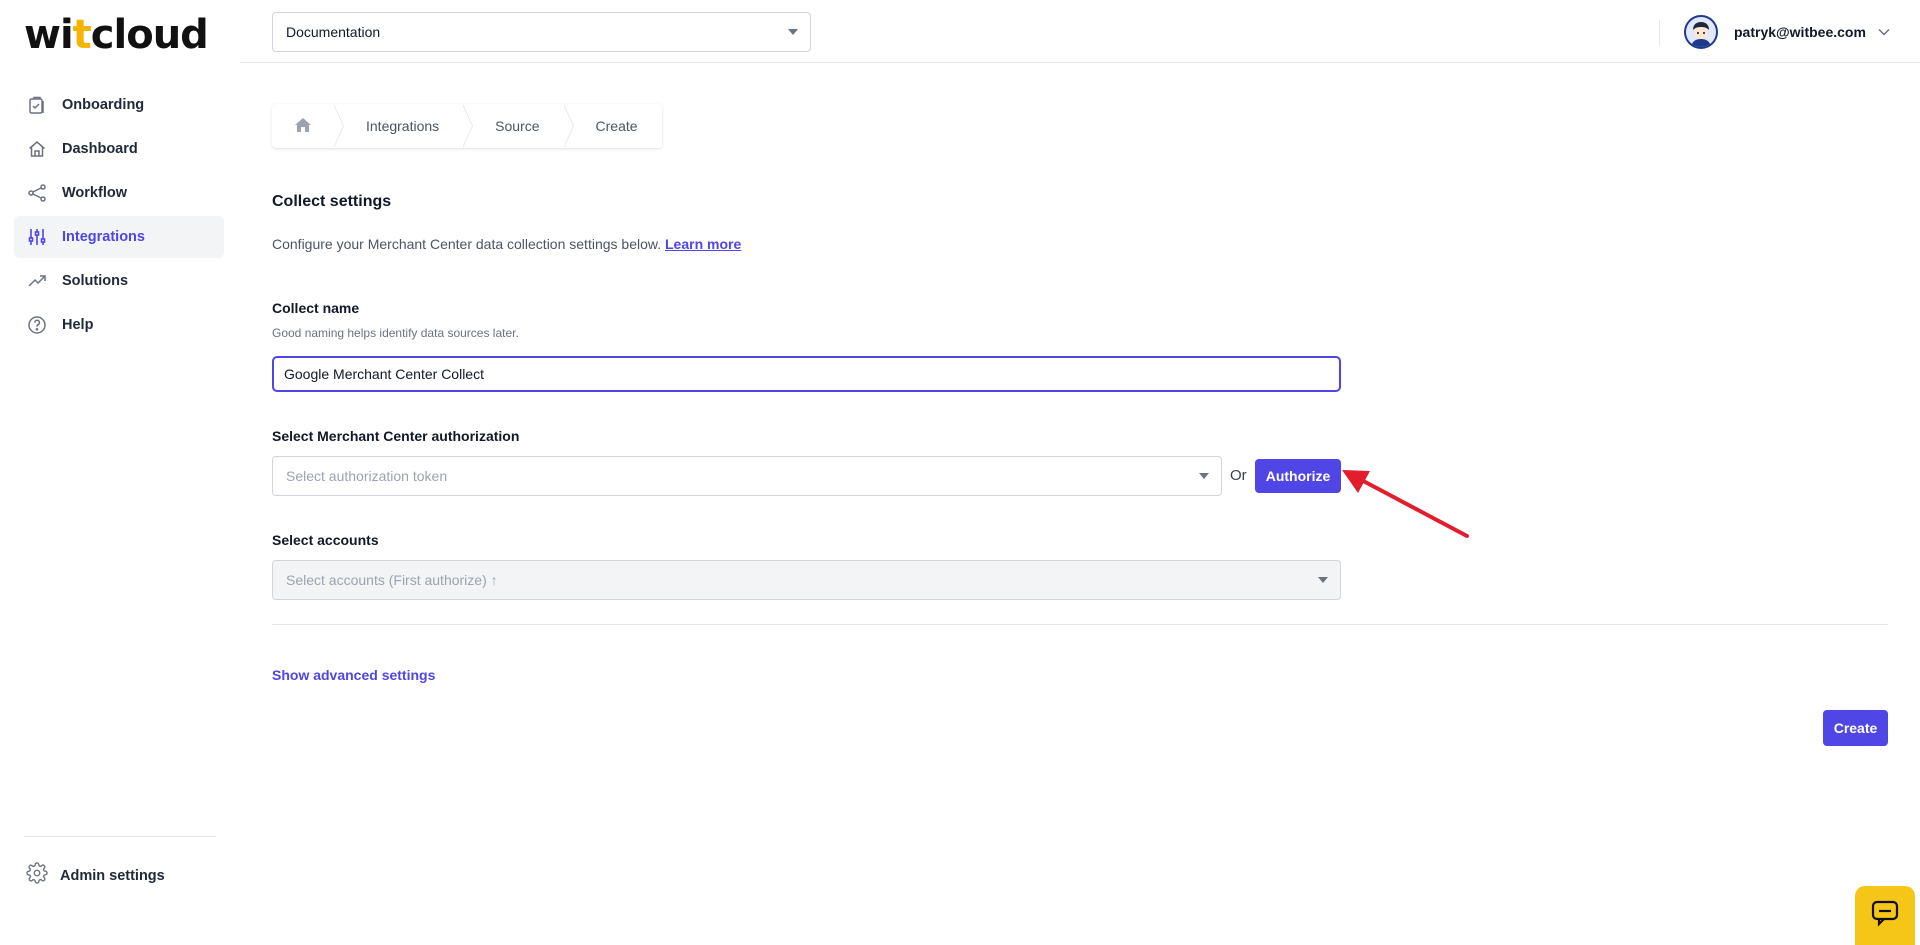  What do you see at coordinates (396, 436) in the screenshot?
I see `authorization-label: Select Merchant Center authorization` at bounding box center [396, 436].